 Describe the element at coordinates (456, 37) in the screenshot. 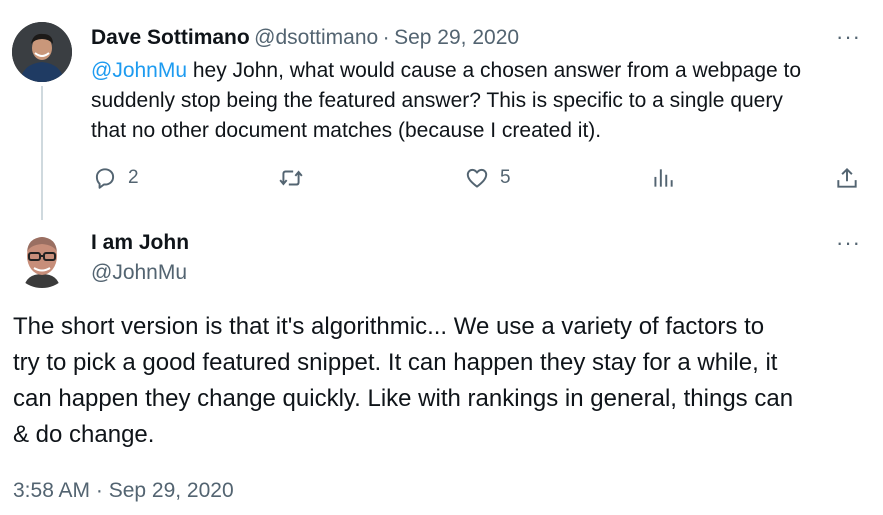

I see `reply-date: Sep 29, 2020` at that location.